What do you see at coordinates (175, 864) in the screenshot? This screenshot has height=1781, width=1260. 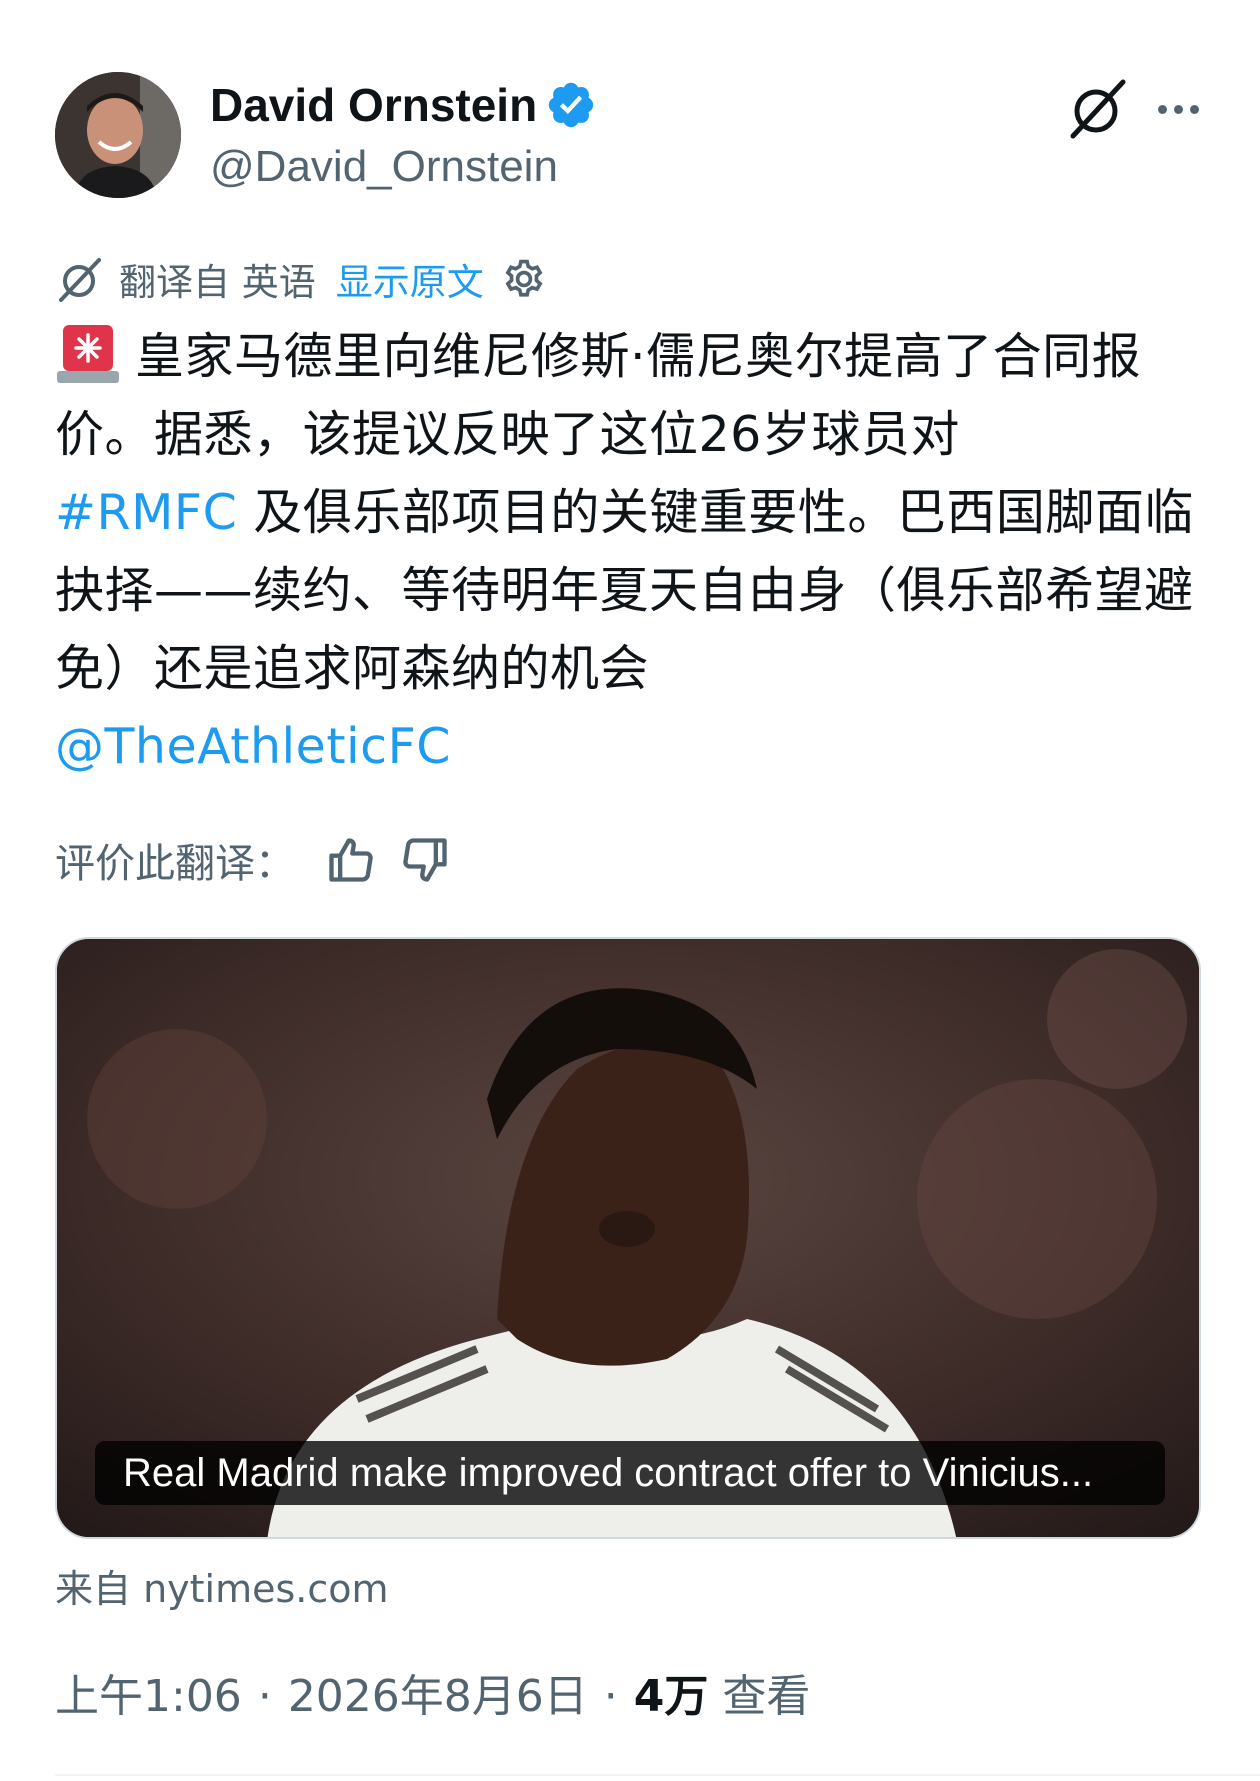 I see `rate-translation-label: 评价此翻译：` at bounding box center [175, 864].